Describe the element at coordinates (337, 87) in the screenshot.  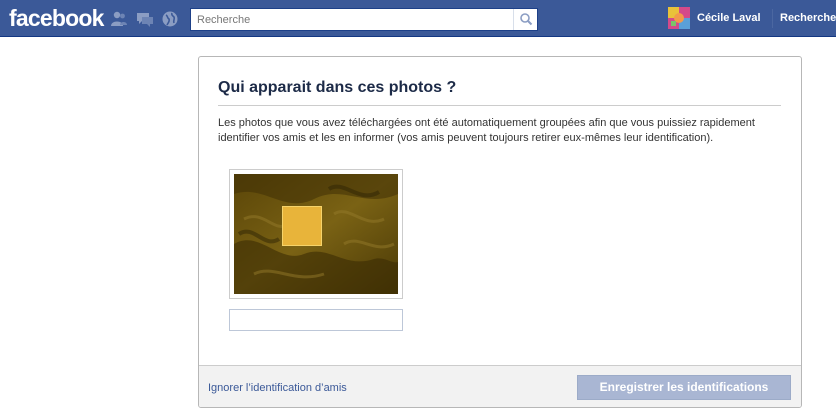
I see `dialog-title: Qui apparait dans ces photos ?` at that location.